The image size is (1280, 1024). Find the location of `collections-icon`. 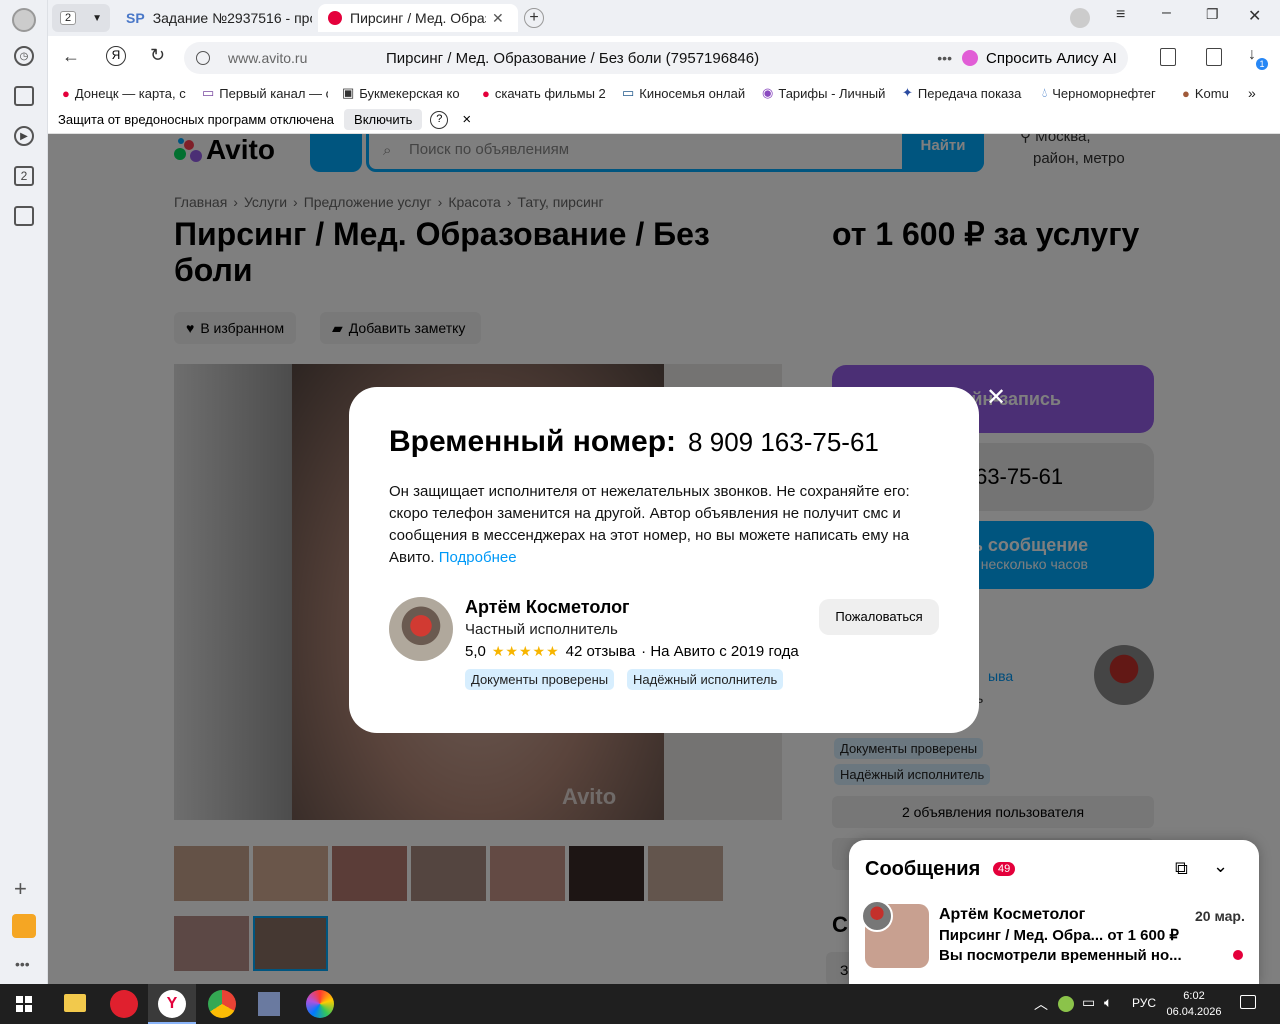

collections-icon is located at coordinates (24, 96).